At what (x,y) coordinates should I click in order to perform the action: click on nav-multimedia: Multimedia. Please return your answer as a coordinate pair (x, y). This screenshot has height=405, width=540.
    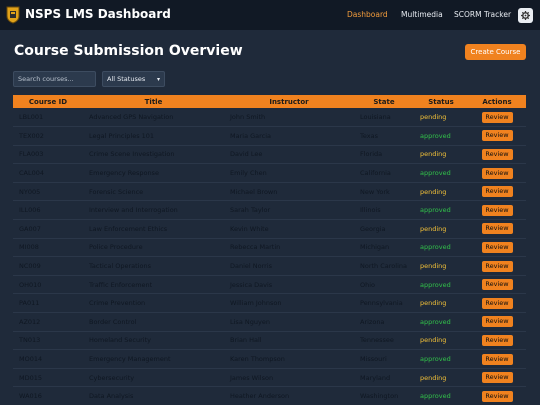
    Looking at the image, I should click on (422, 14).